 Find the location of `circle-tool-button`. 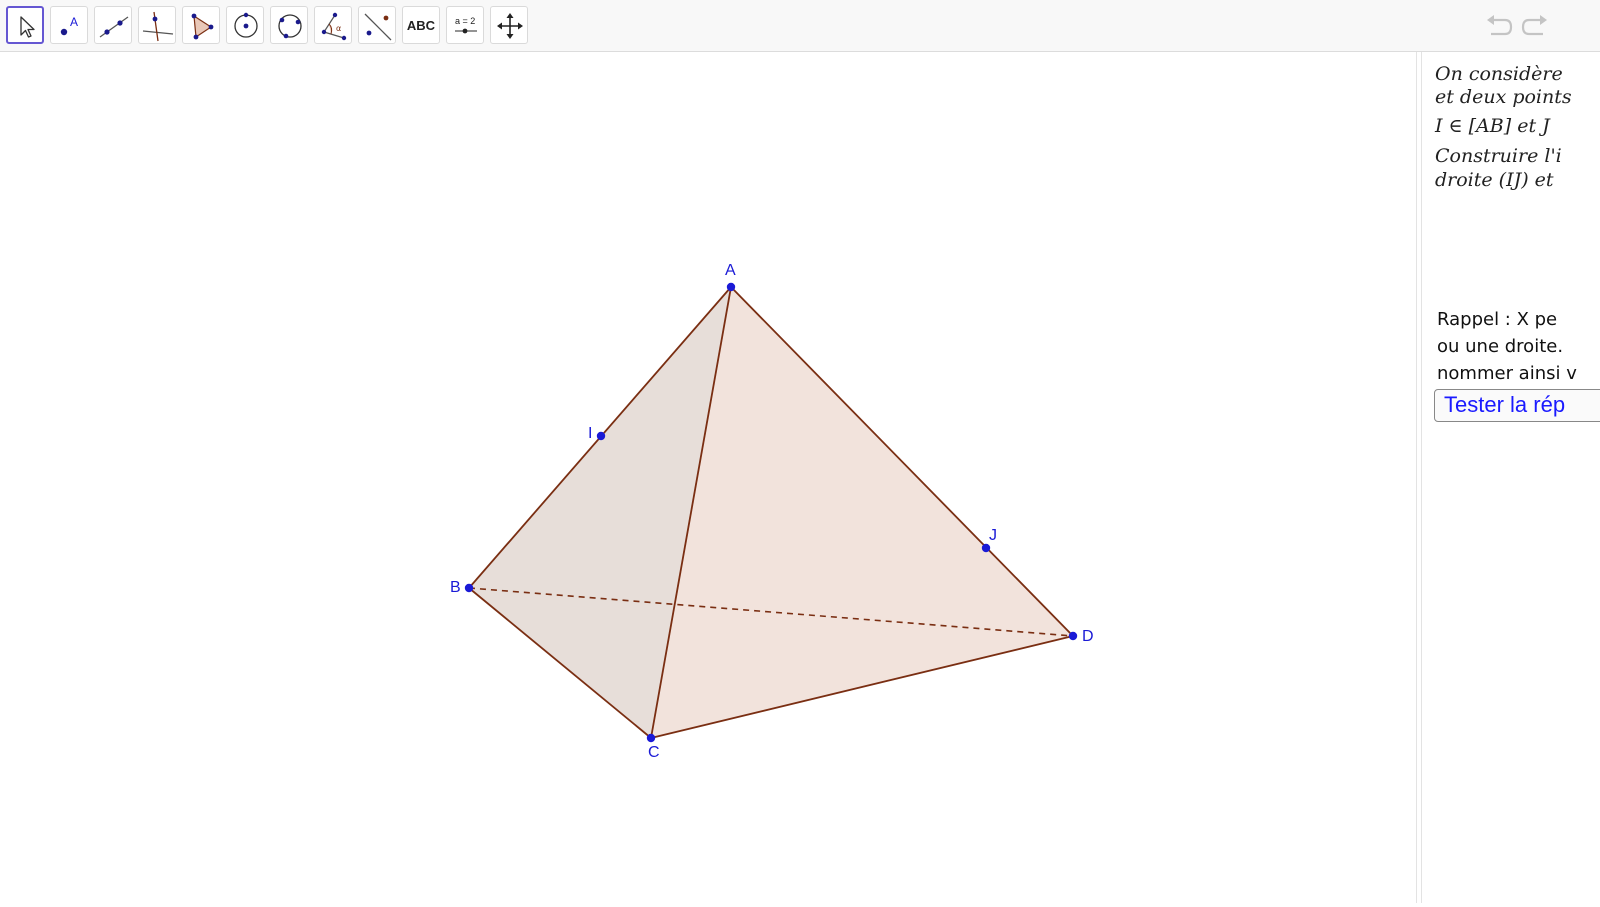

circle-tool-button is located at coordinates (245, 25).